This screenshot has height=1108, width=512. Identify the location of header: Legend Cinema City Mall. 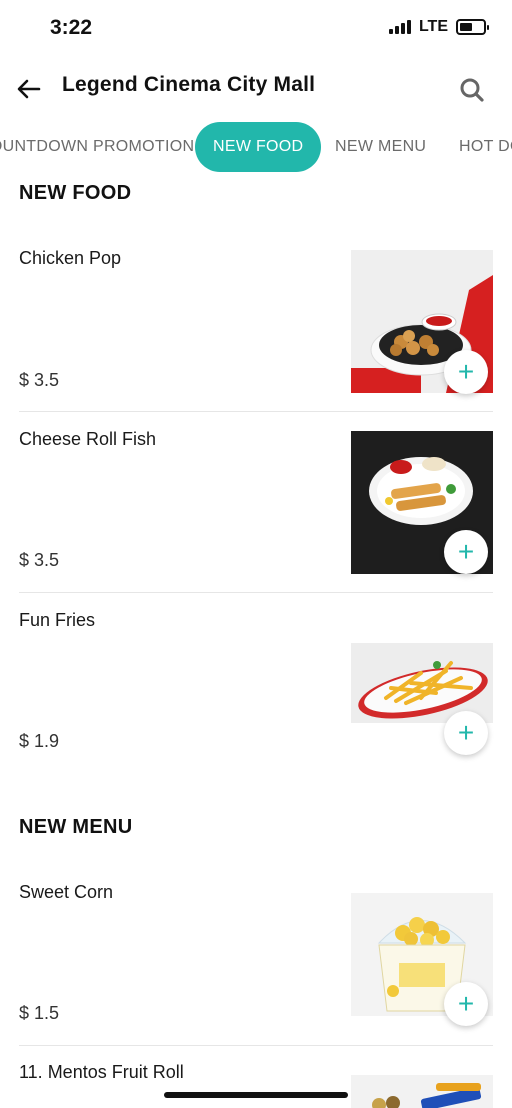
(256, 89).